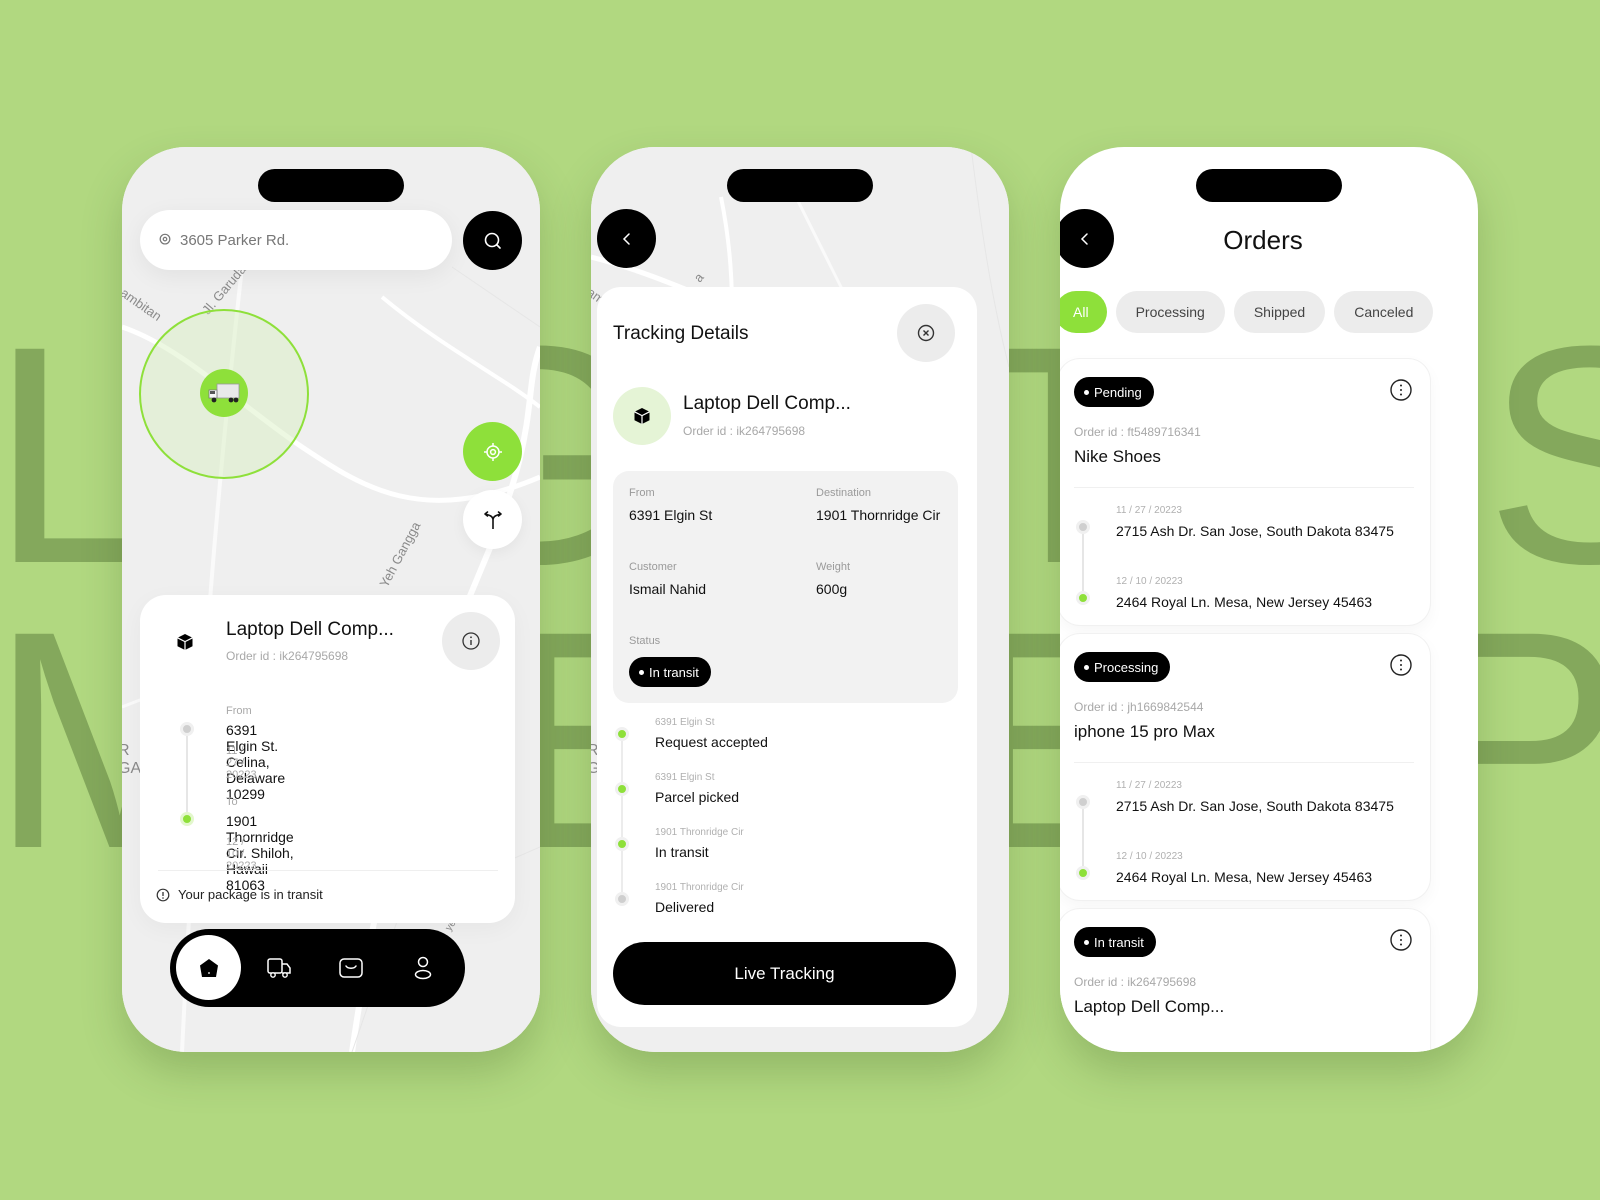  I want to click on live-tracking-button: Live Tracking, so click(784, 973).